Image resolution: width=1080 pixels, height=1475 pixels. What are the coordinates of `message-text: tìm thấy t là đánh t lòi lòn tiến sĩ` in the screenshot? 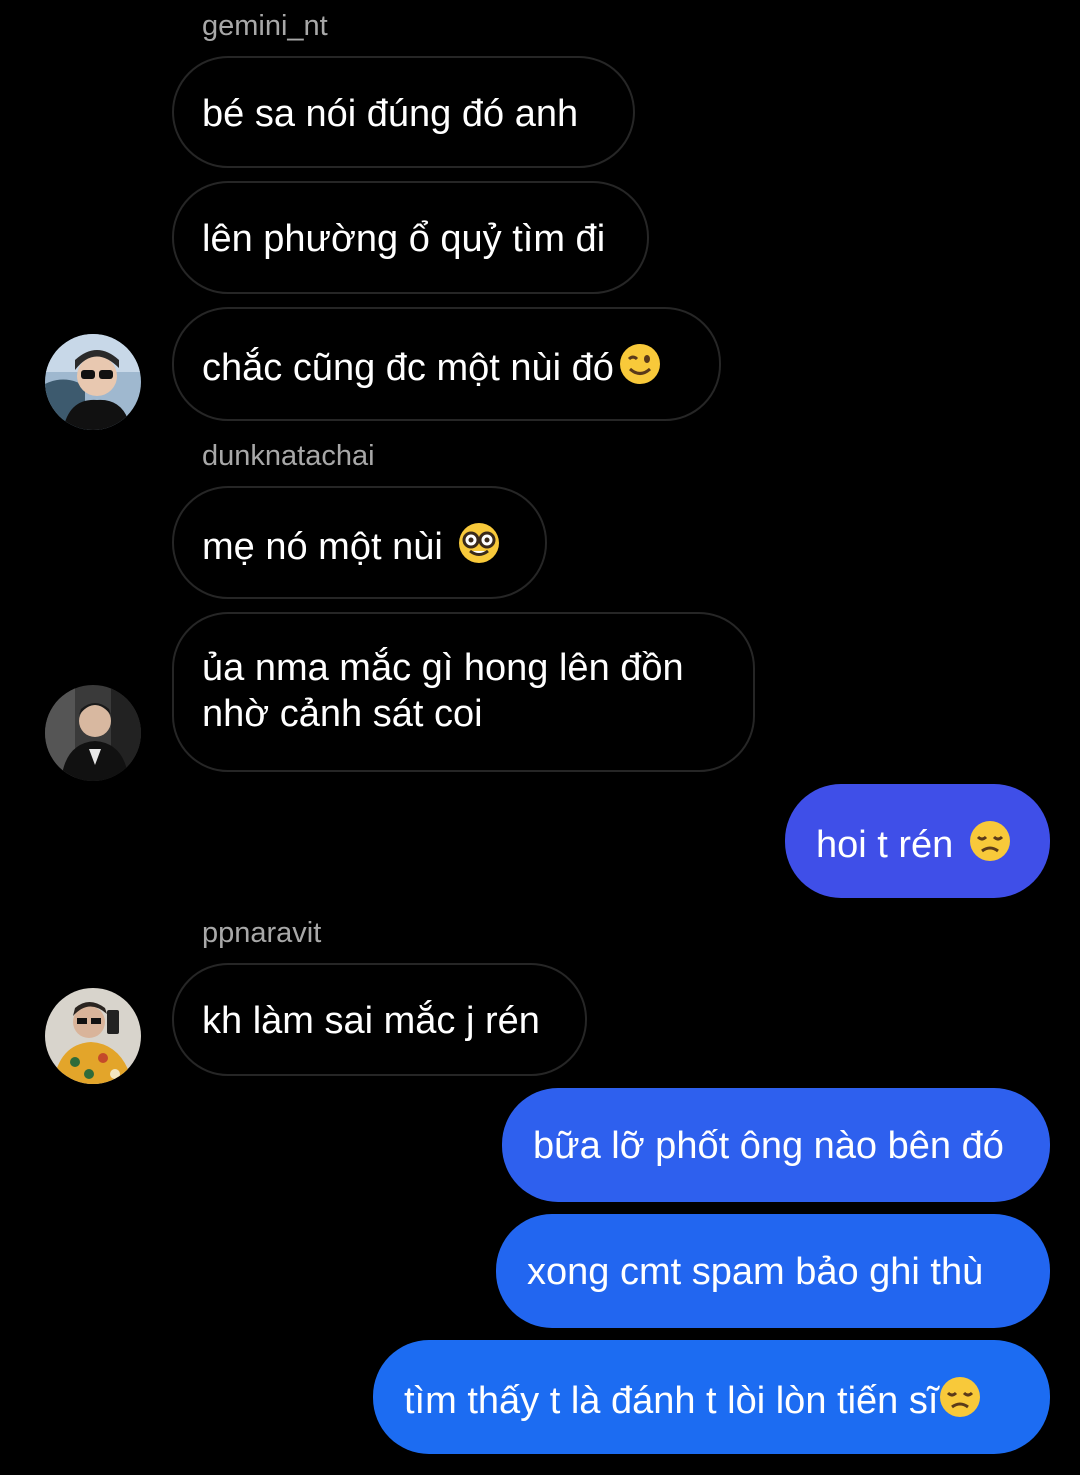 It's located at (671, 1401).